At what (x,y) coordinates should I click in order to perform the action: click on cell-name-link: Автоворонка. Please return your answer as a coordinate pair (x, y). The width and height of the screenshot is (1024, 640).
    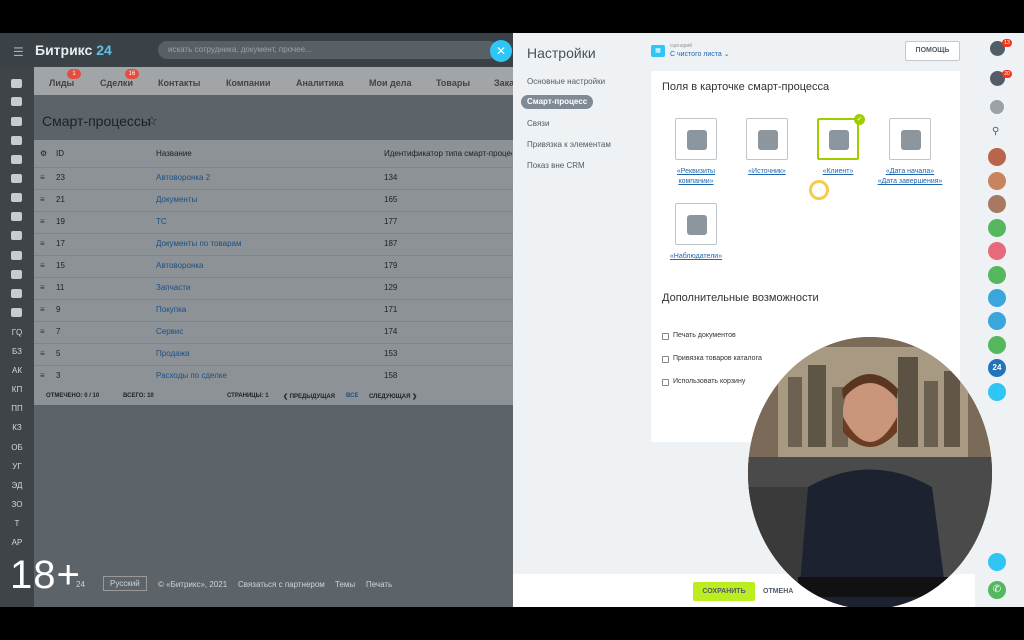
    Looking at the image, I should click on (179, 265).